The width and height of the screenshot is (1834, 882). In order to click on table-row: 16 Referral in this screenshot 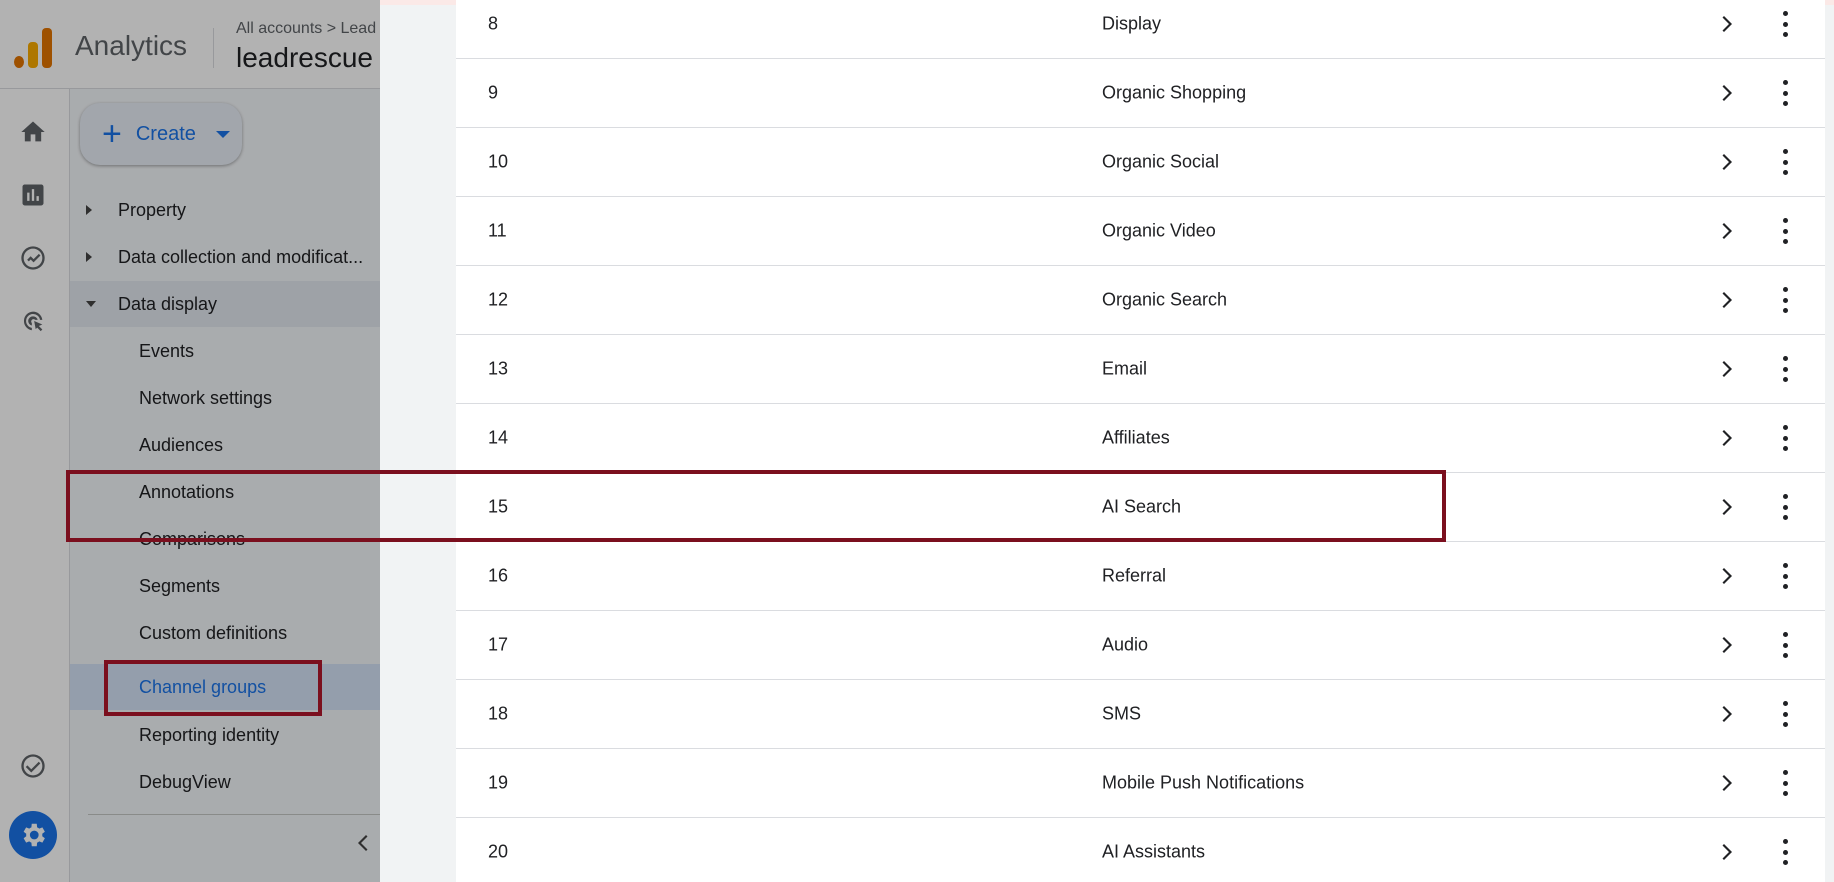, I will do `click(1140, 576)`.